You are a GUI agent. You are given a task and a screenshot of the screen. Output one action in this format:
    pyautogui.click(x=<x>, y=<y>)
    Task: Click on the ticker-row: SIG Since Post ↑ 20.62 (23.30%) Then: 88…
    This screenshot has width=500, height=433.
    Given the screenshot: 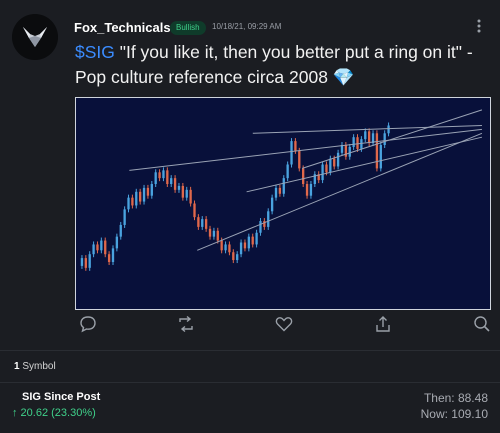 What is the action you would take?
    pyautogui.click(x=250, y=407)
    